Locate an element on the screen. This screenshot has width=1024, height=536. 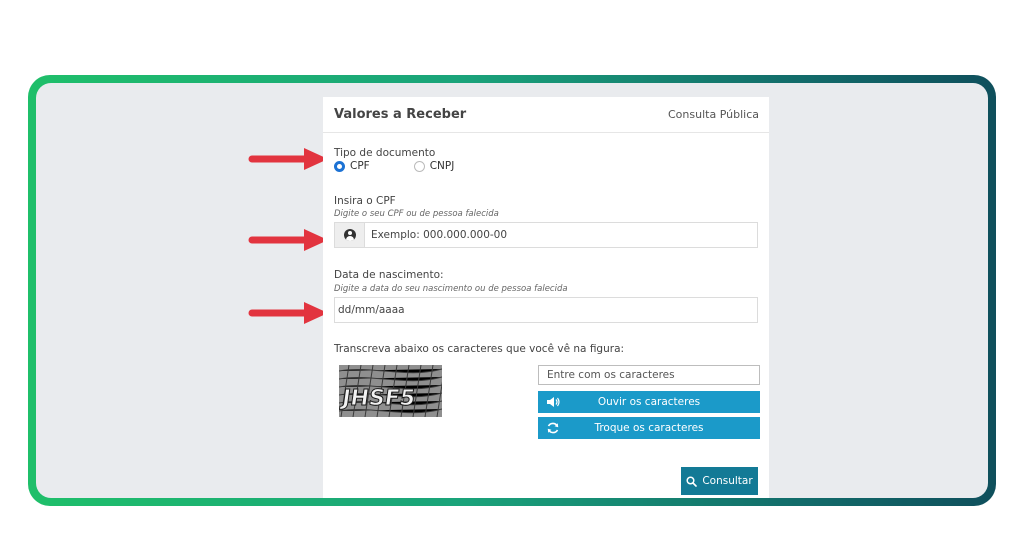
user-circle-icon is located at coordinates (349, 235).